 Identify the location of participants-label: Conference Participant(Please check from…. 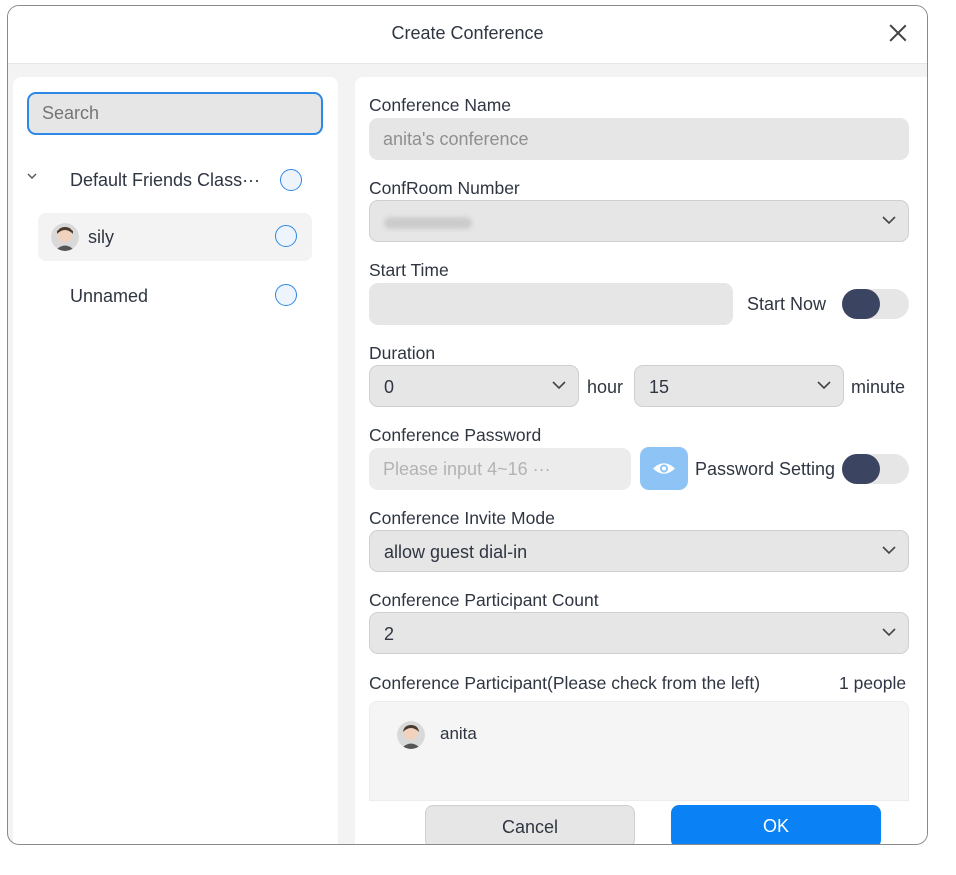
(565, 683).